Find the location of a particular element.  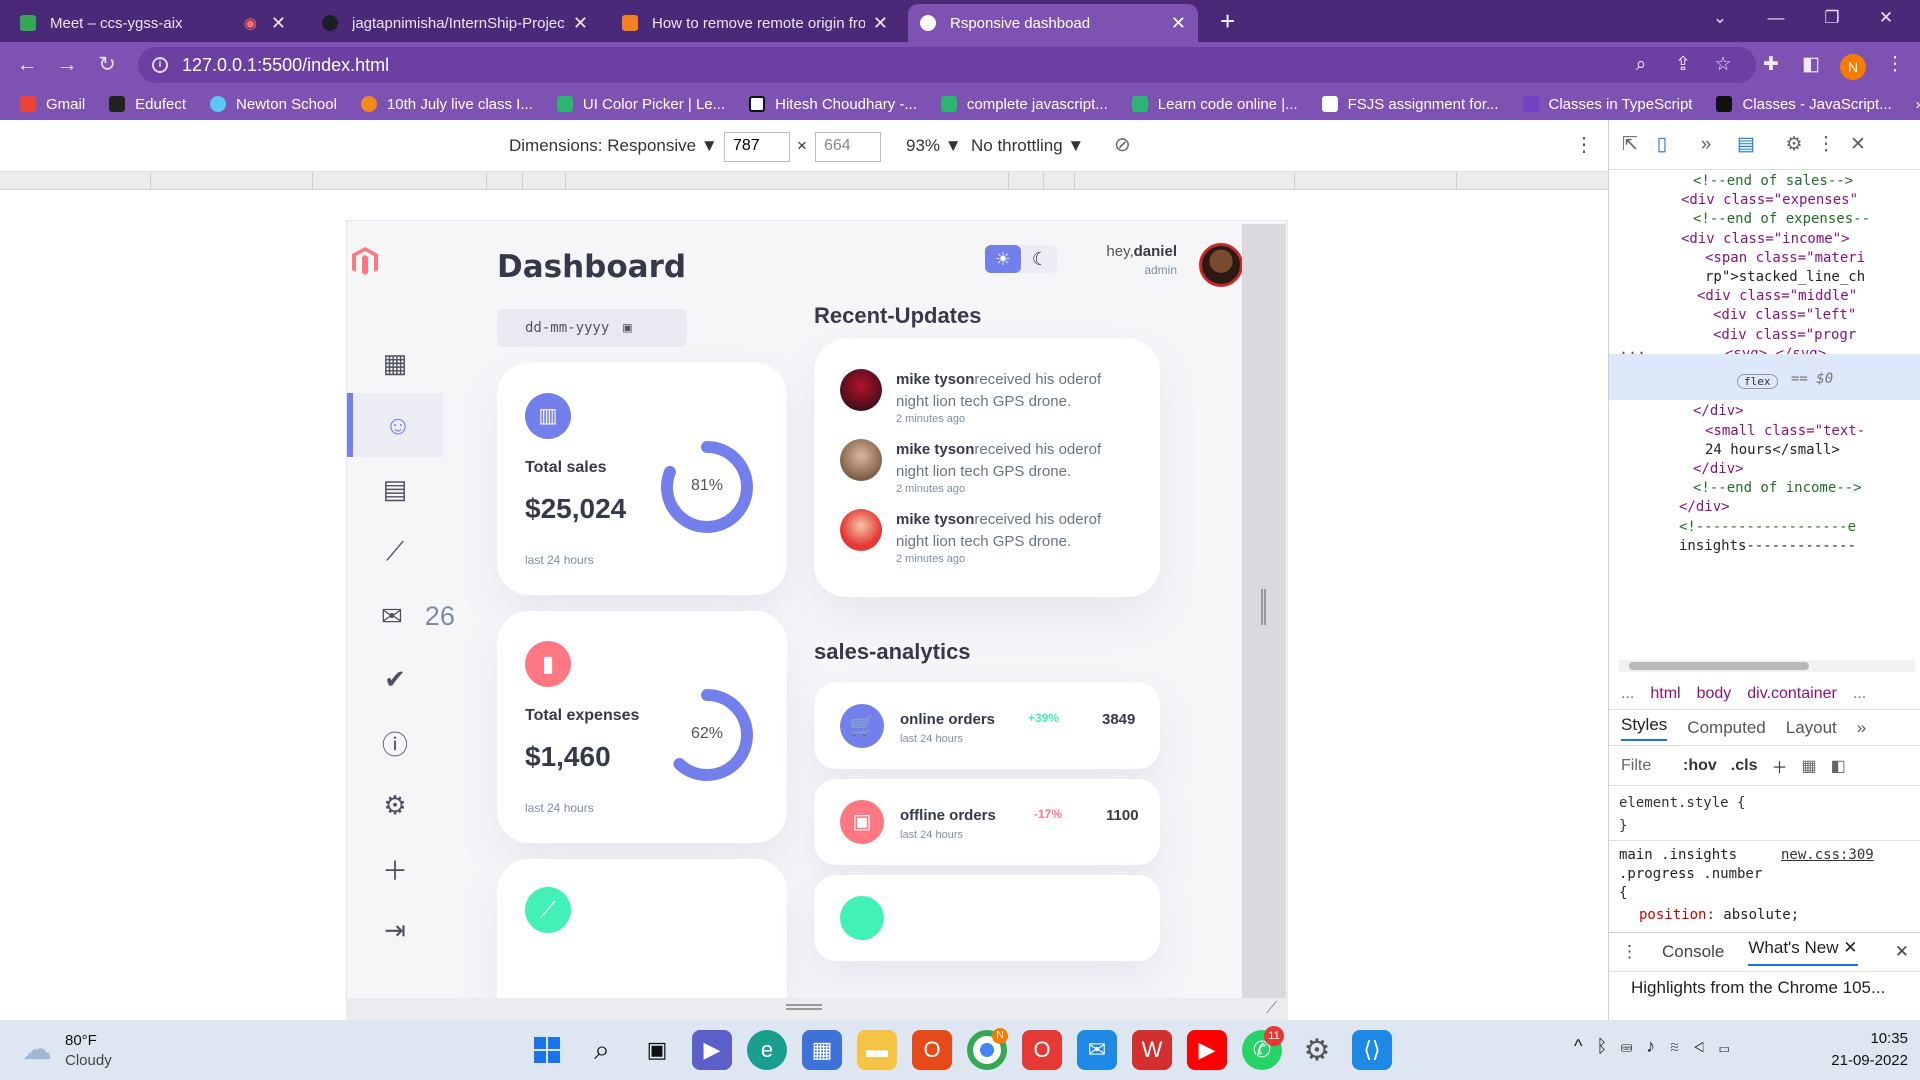

close-drawer-icon: ✕ is located at coordinates (1902, 952).